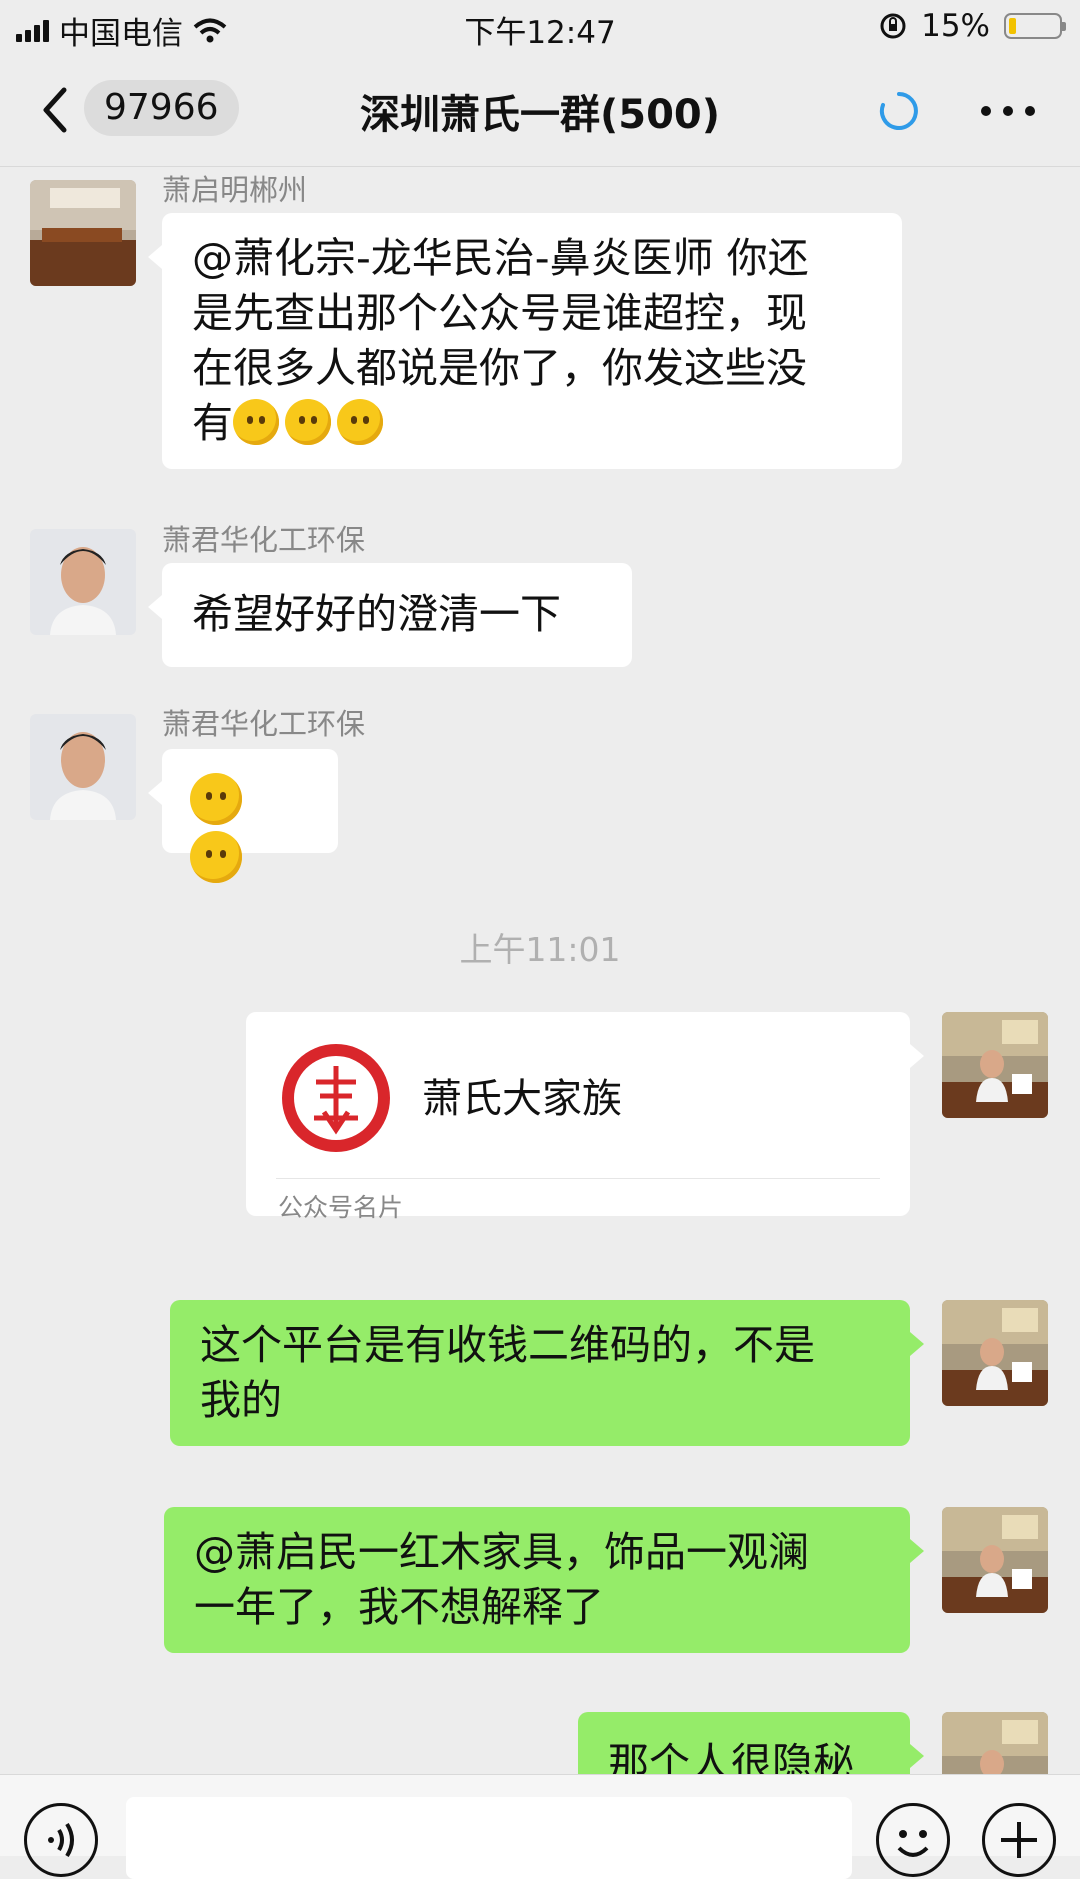  Describe the element at coordinates (913, 1840) in the screenshot. I see `emoji-sticker-icon` at that location.